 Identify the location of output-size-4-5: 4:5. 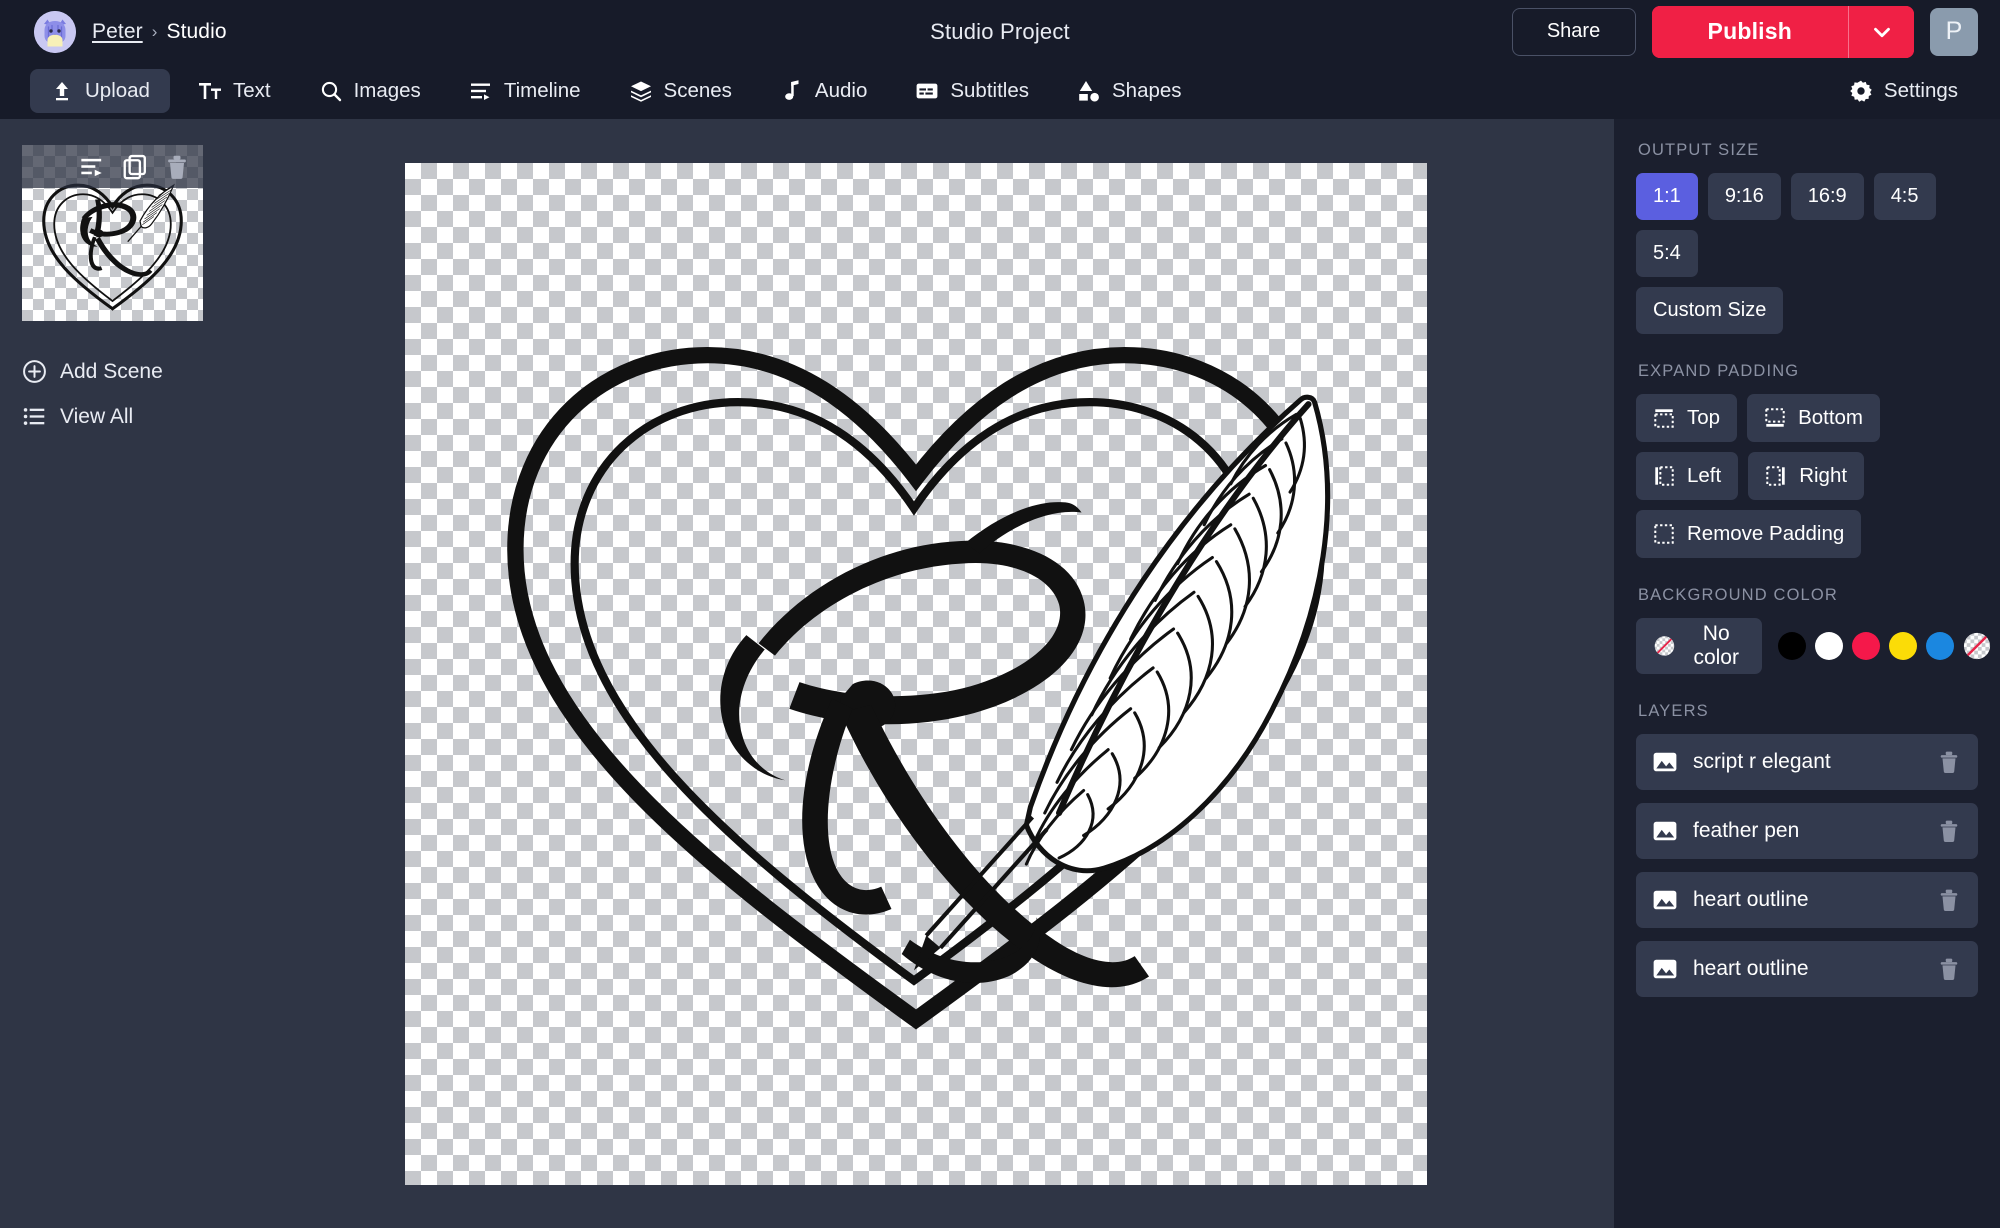
(1904, 196).